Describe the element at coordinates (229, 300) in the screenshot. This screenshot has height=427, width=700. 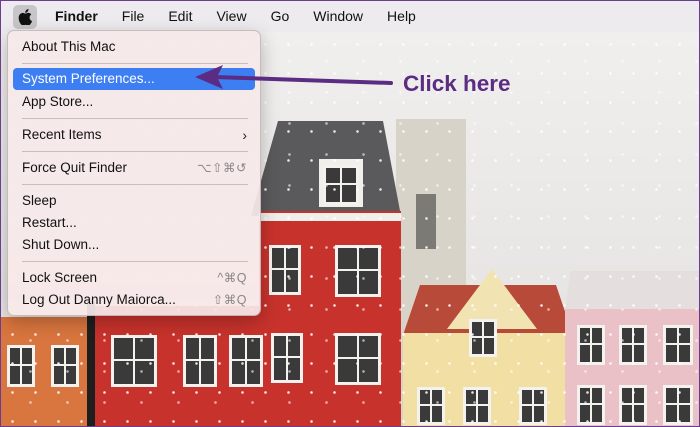
I see `keyboard-shortcut: ⇧⌘Q` at that location.